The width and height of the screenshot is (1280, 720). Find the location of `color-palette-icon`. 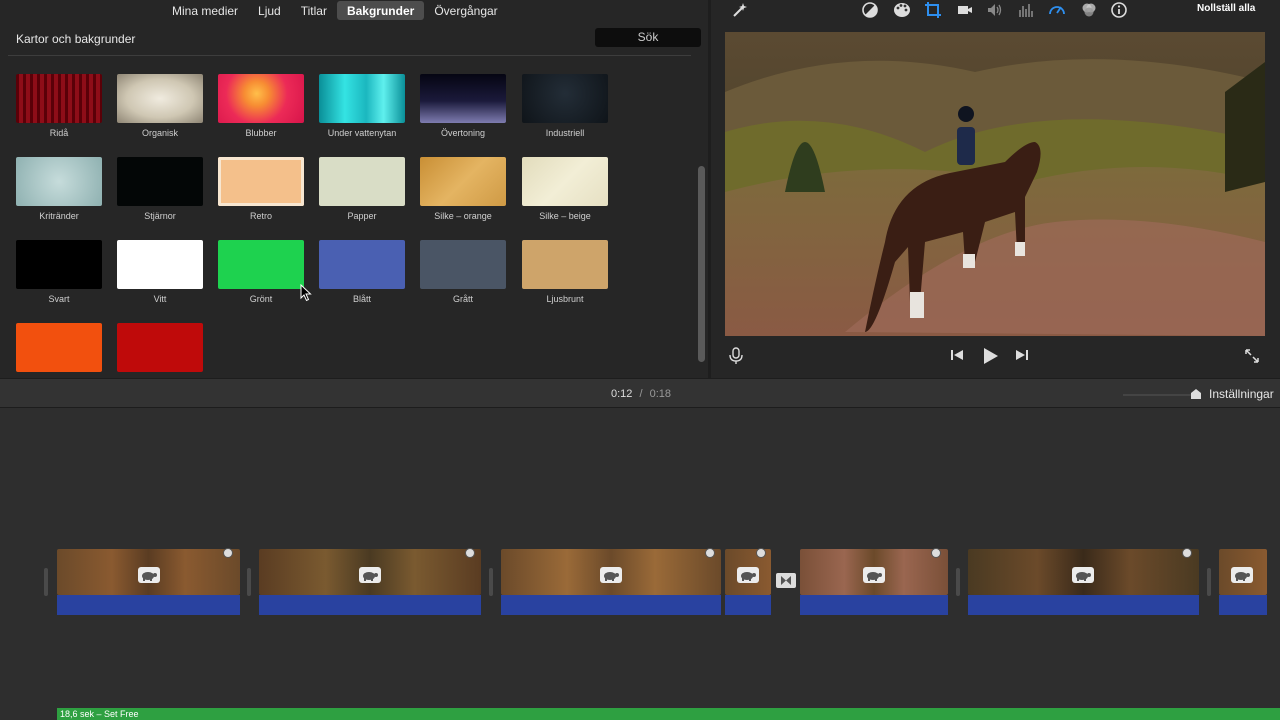

color-palette-icon is located at coordinates (902, 10).